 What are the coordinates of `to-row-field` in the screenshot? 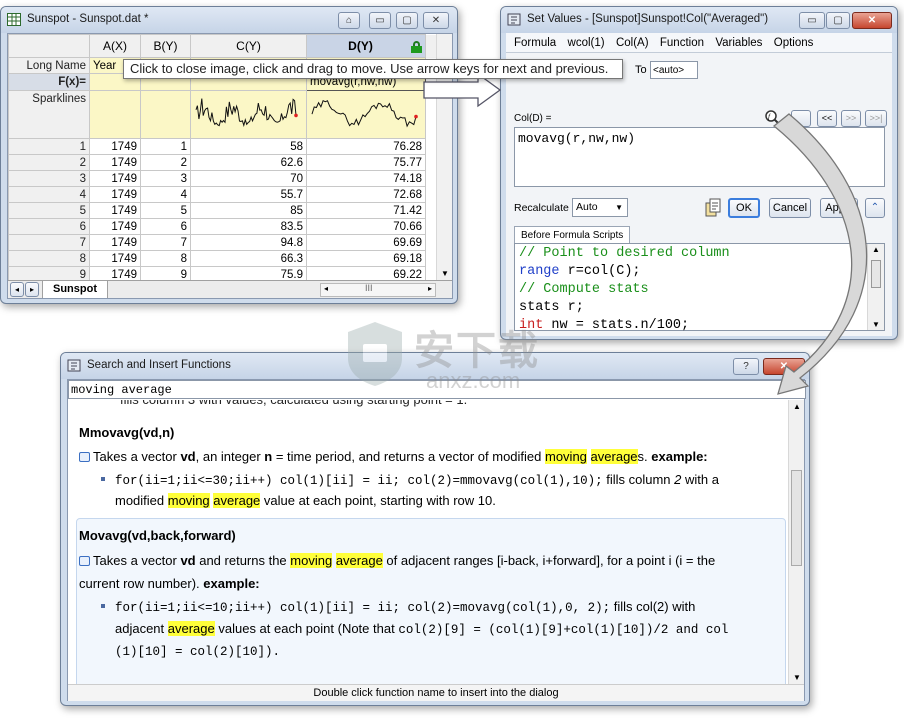 It's located at (674, 70).